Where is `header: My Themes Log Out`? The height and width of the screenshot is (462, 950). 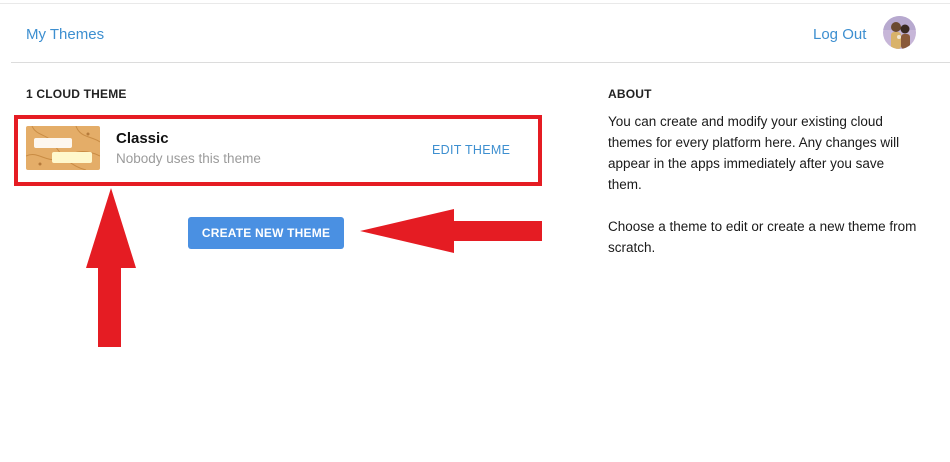 header: My Themes Log Out is located at coordinates (480, 33).